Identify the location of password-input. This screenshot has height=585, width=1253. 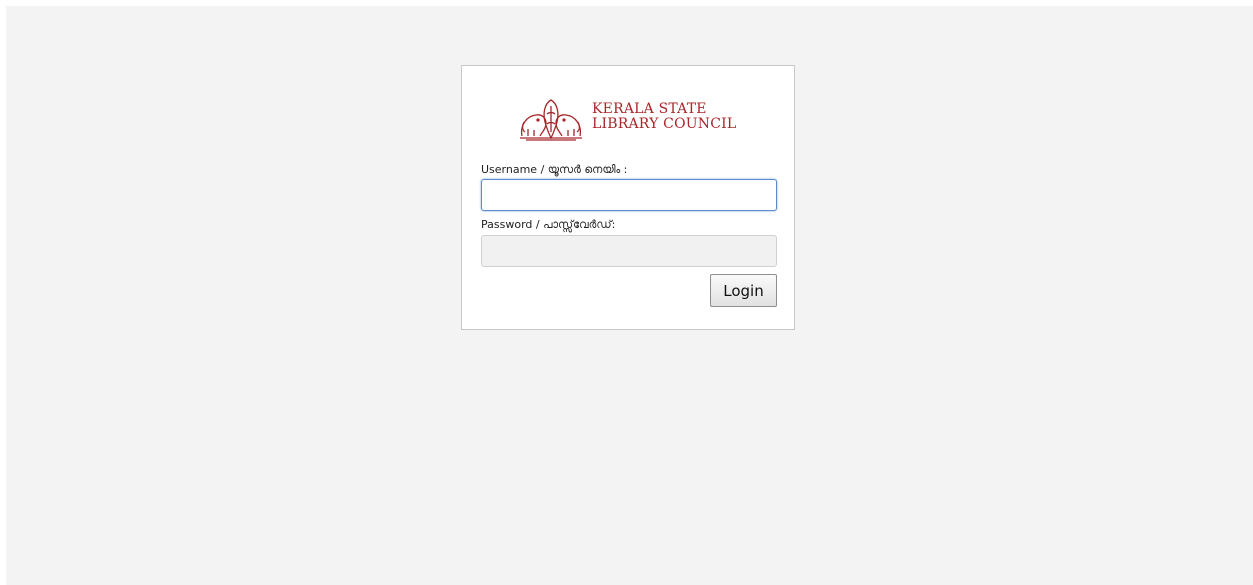
(629, 251).